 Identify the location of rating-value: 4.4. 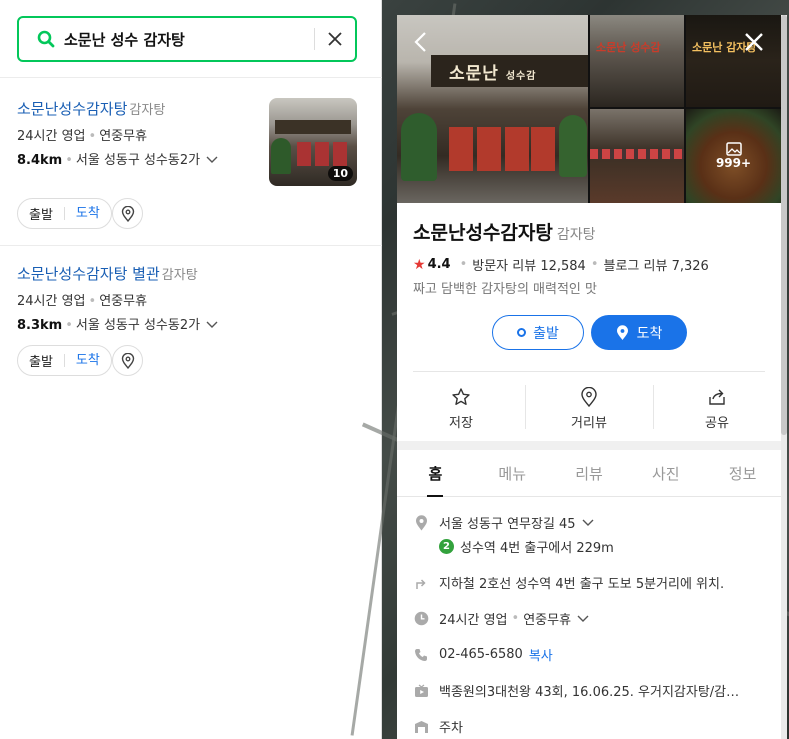
(439, 264).